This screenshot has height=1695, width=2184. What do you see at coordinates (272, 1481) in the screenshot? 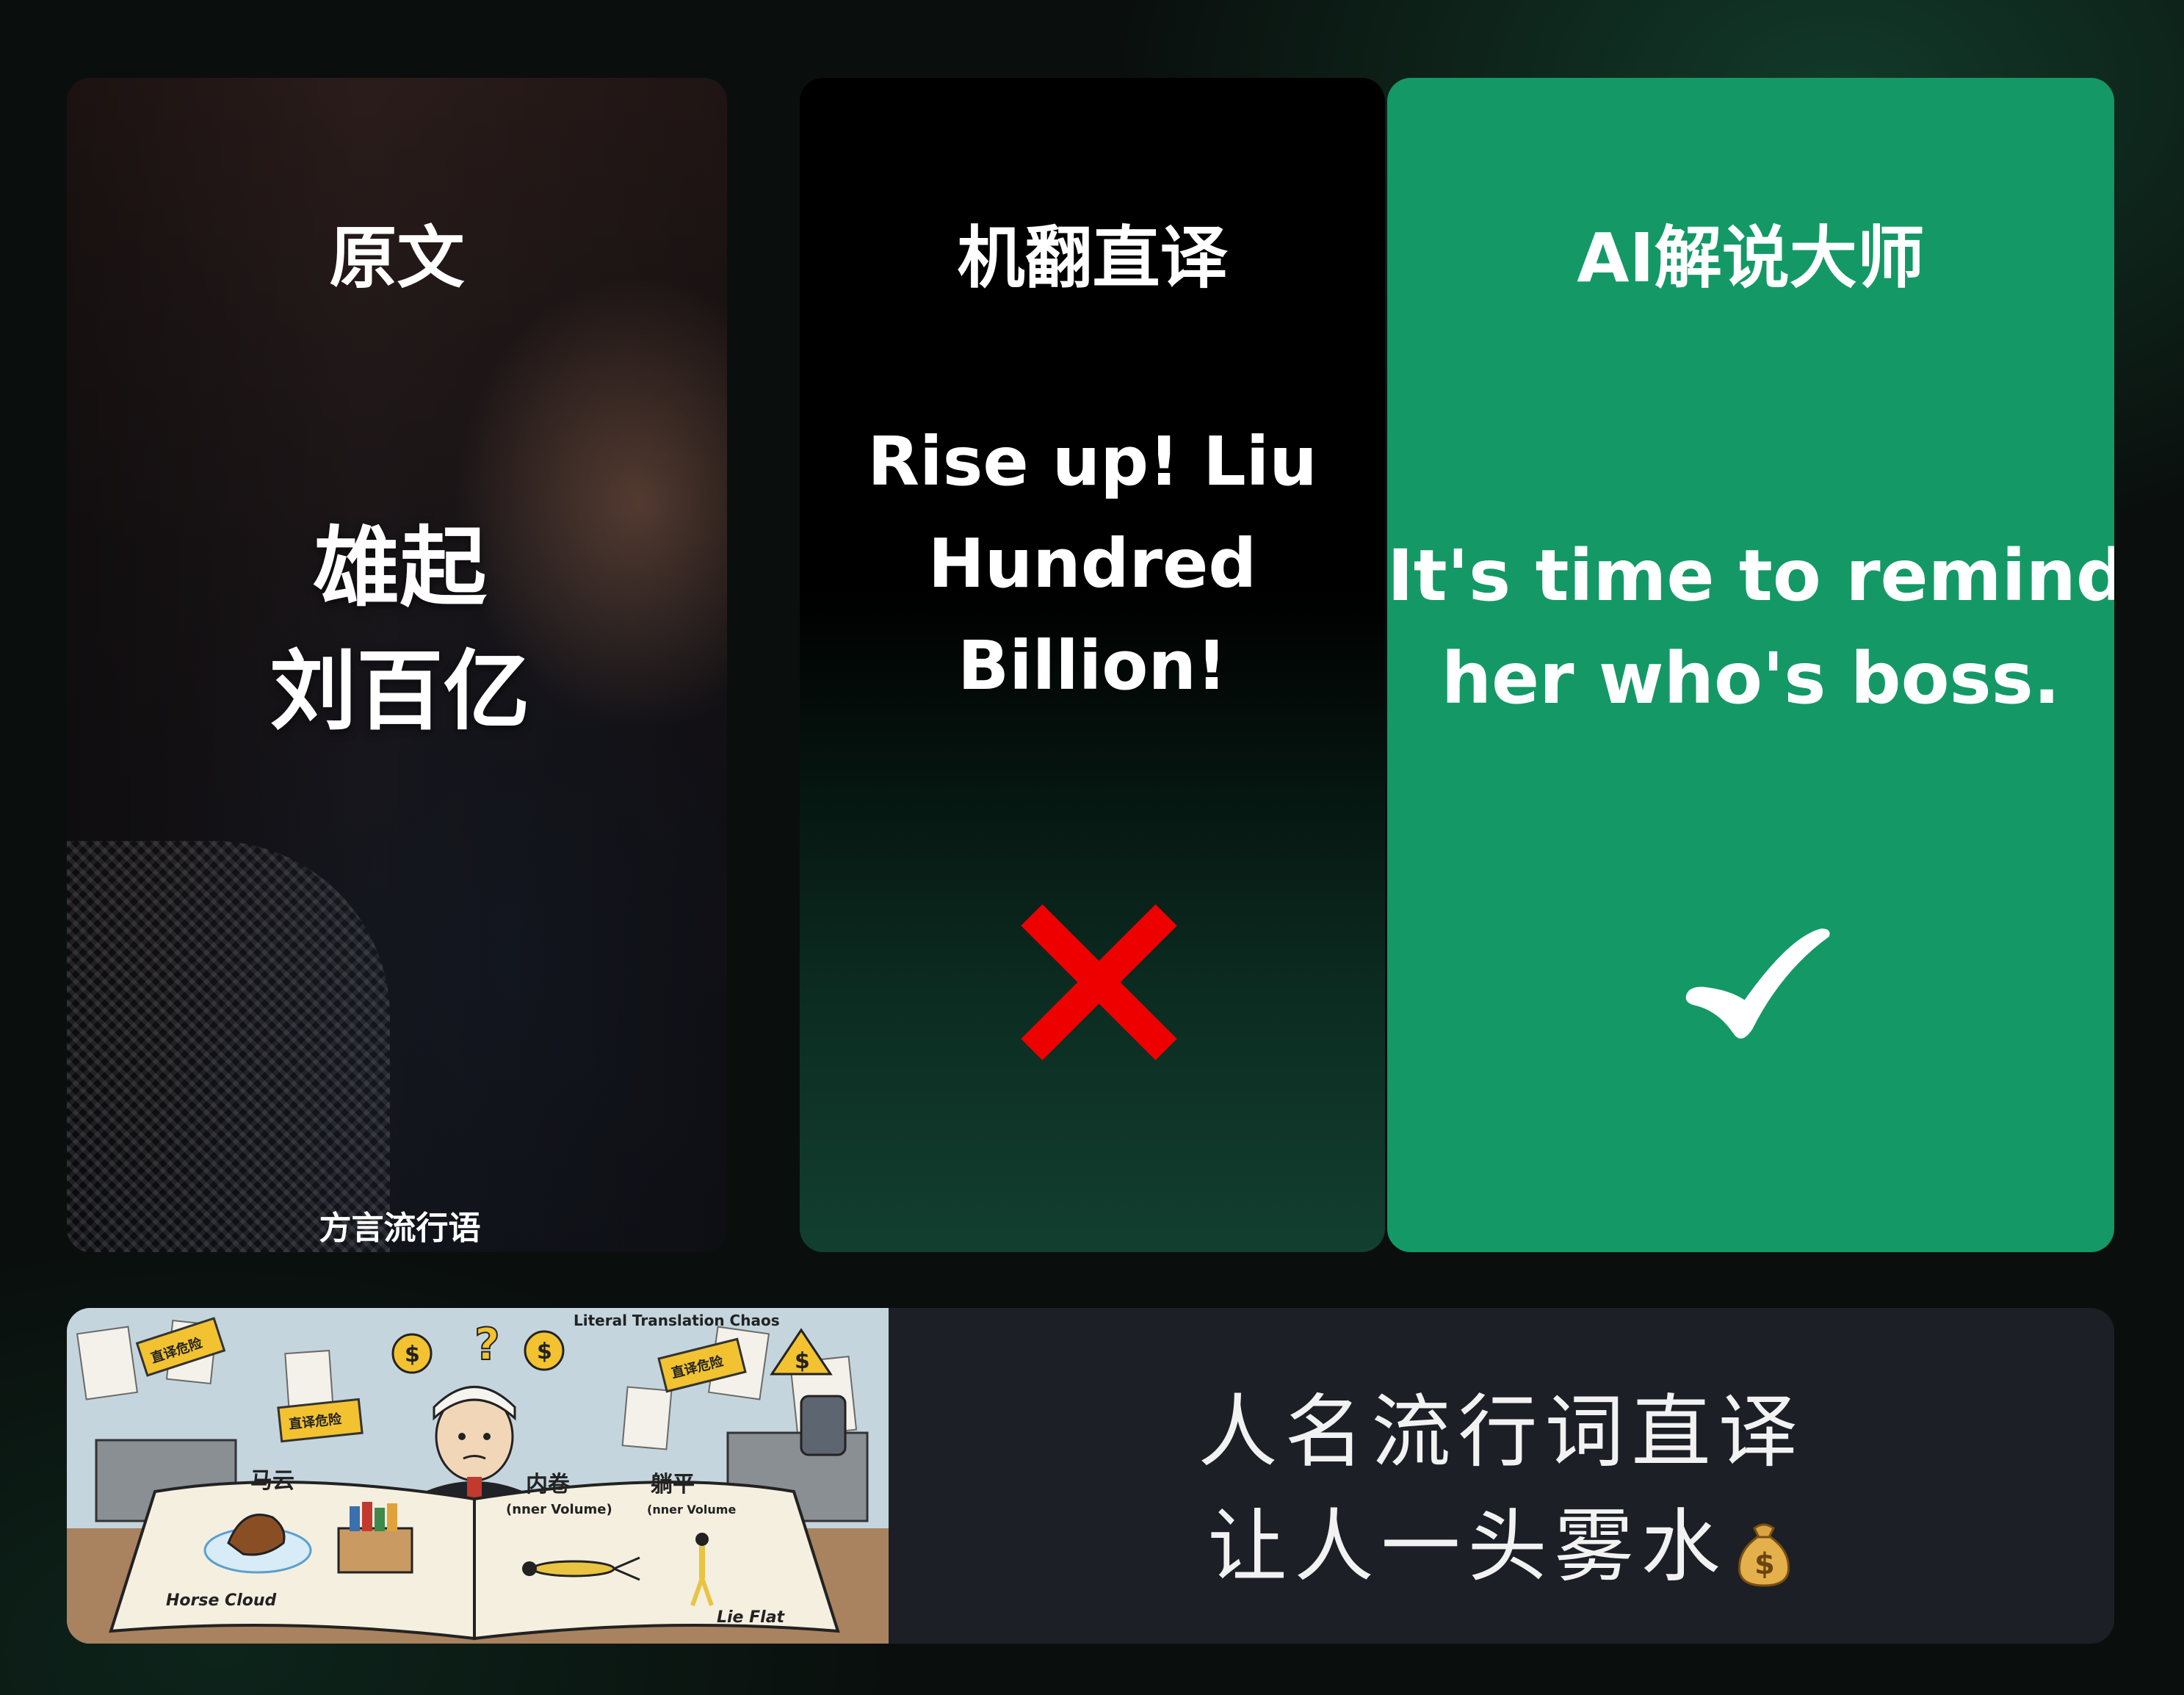
I see `term-ma-yun: 马云` at bounding box center [272, 1481].